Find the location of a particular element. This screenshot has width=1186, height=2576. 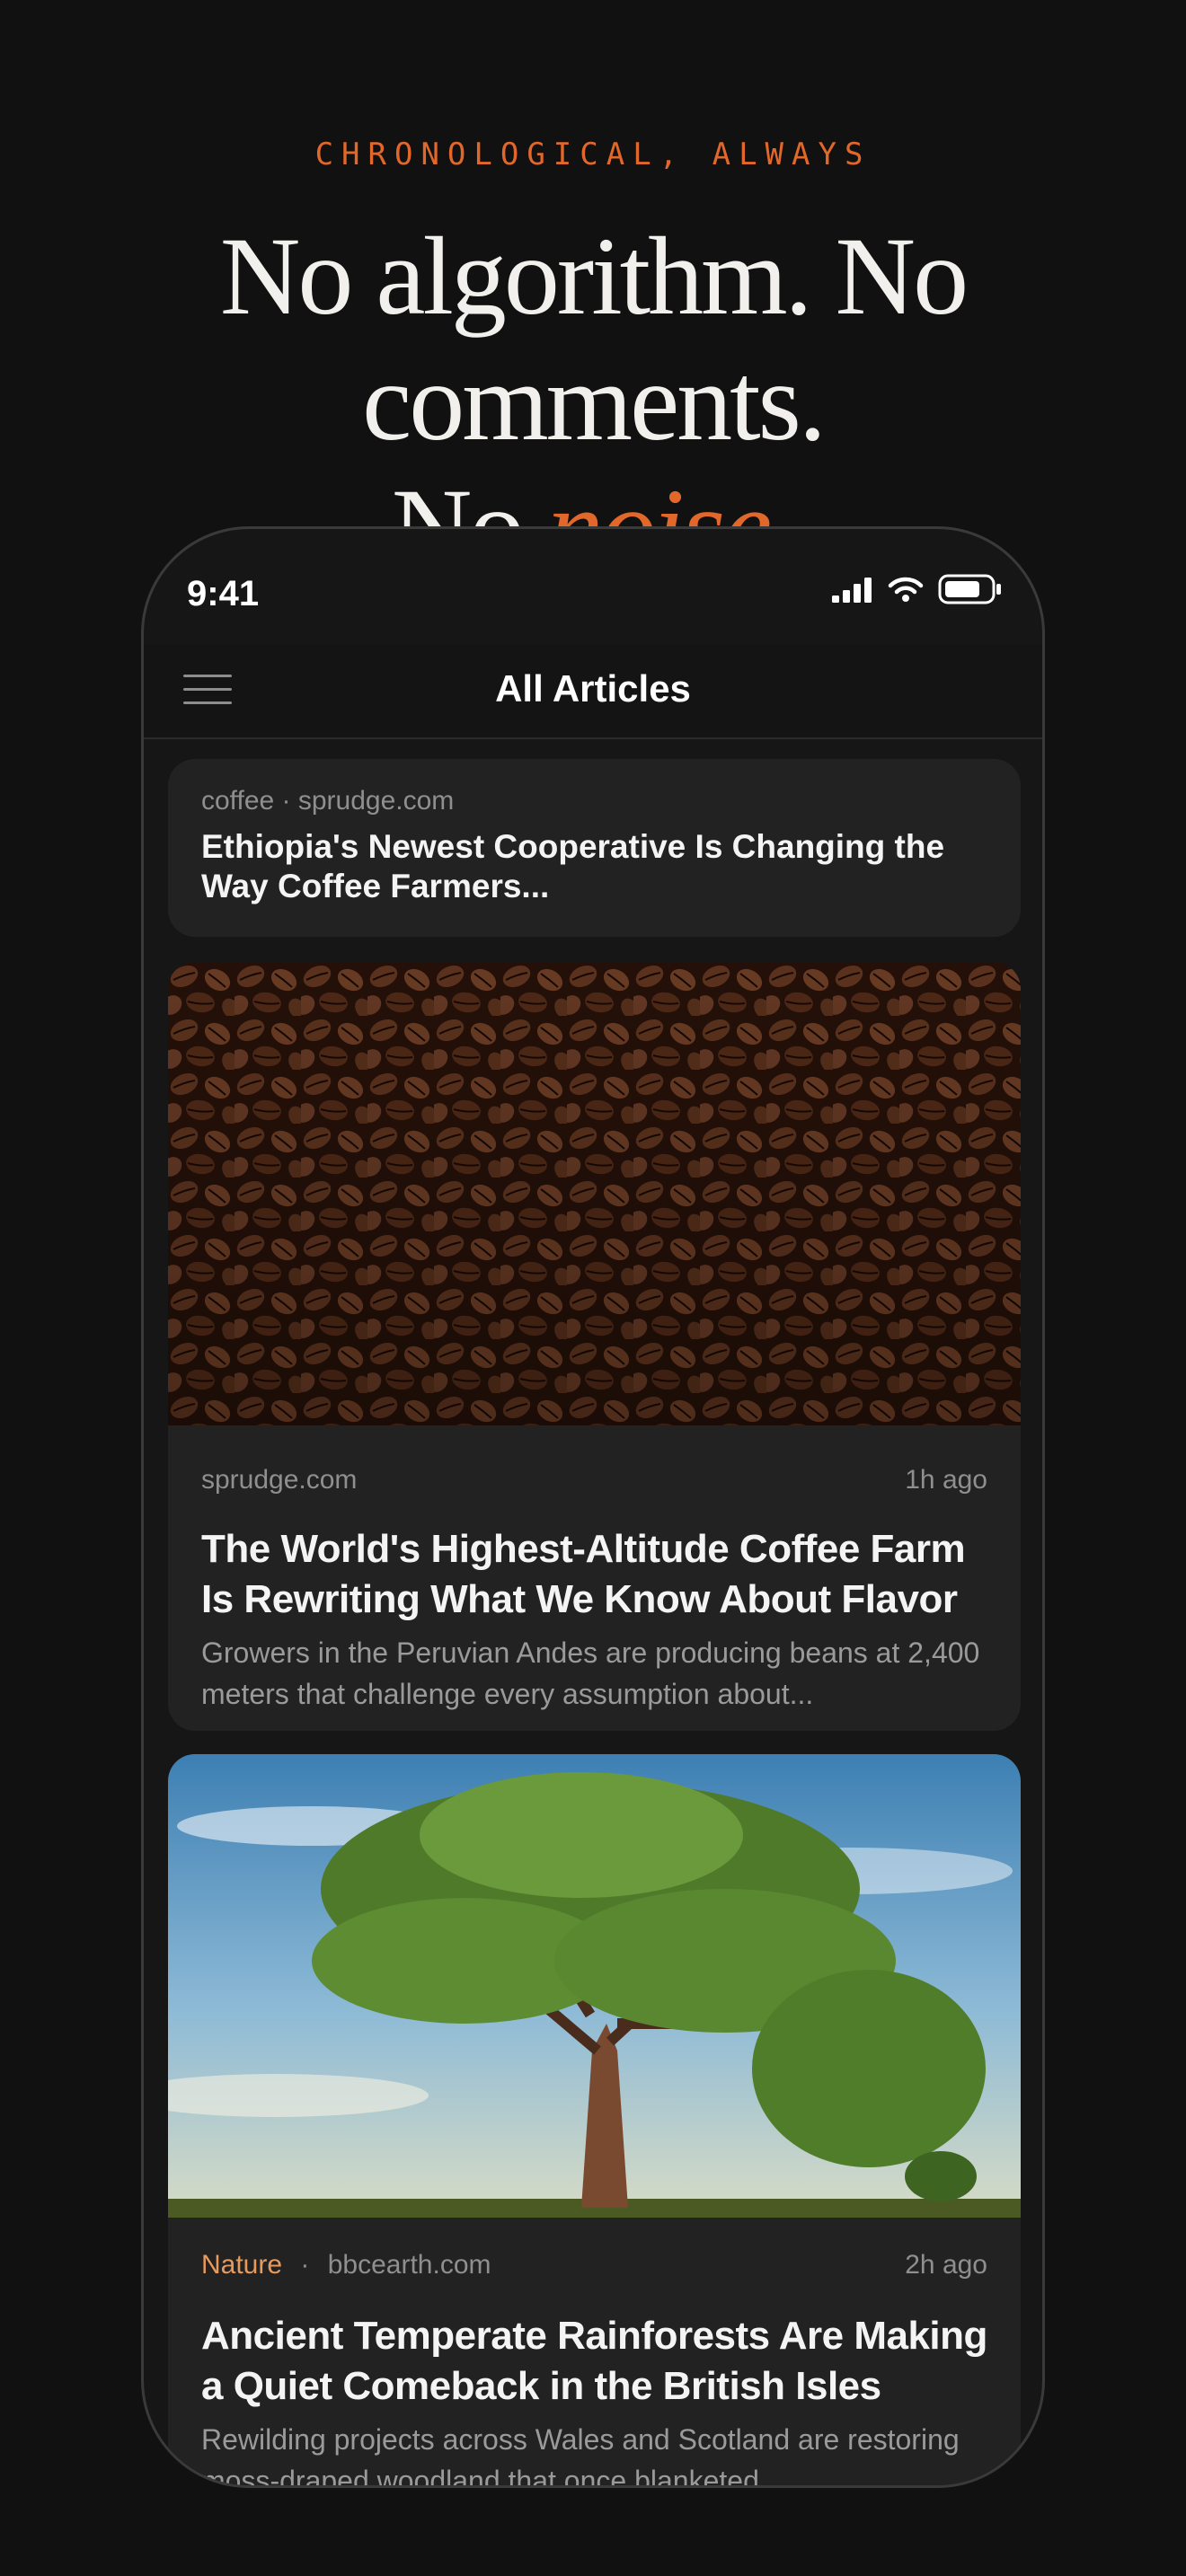

article-meta: Nature · bbcearth.com 2h ago is located at coordinates (594, 2265).